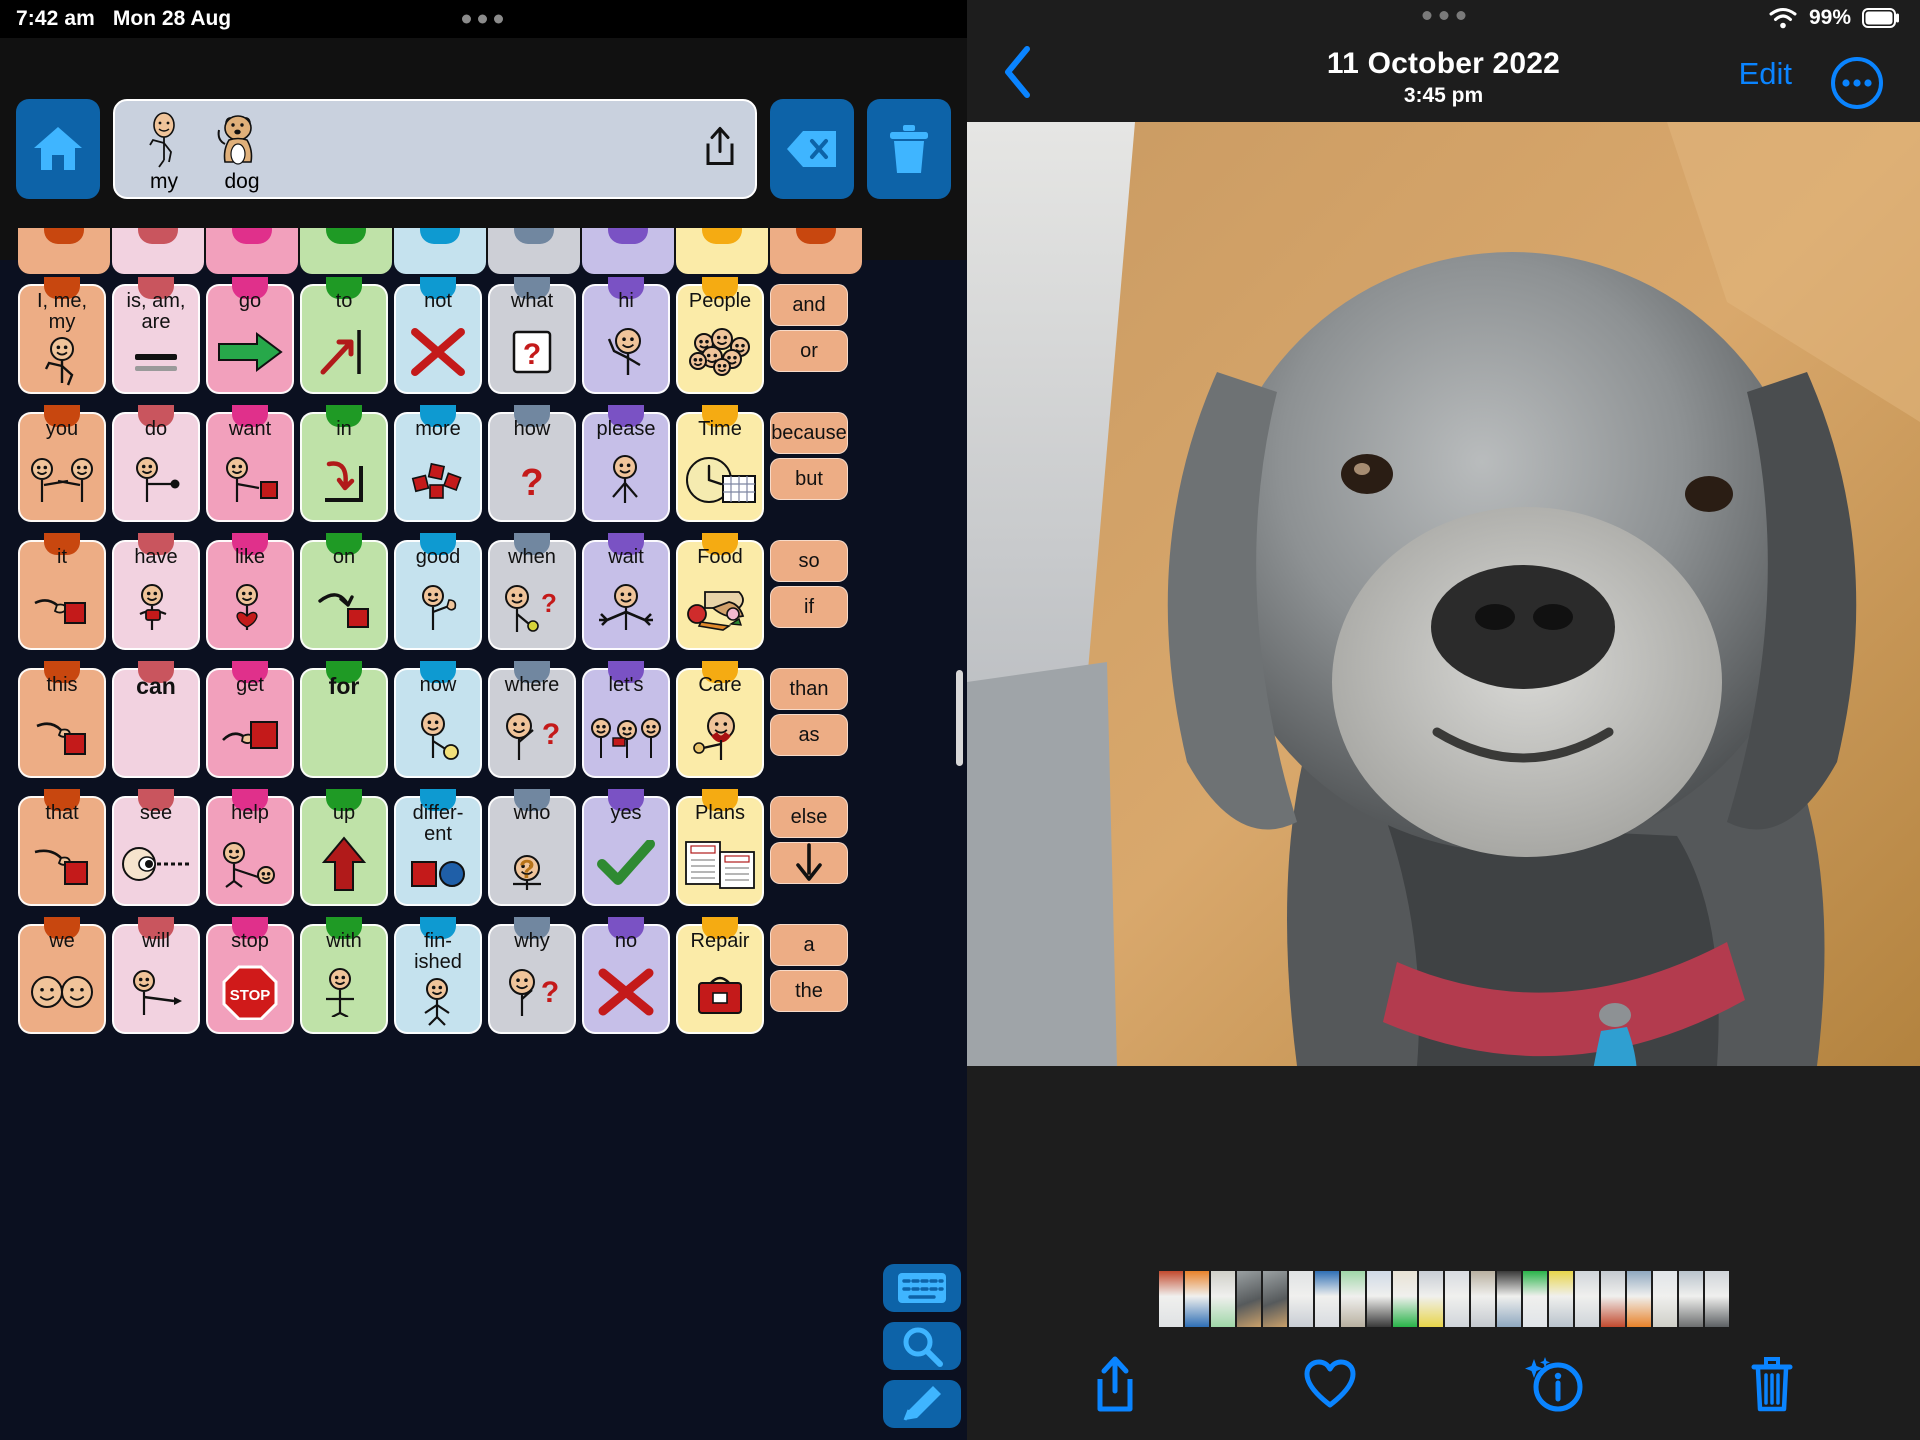 The image size is (1920, 1440). Describe the element at coordinates (626, 335) in the screenshot. I see `symbol-cell-hi: hi` at that location.